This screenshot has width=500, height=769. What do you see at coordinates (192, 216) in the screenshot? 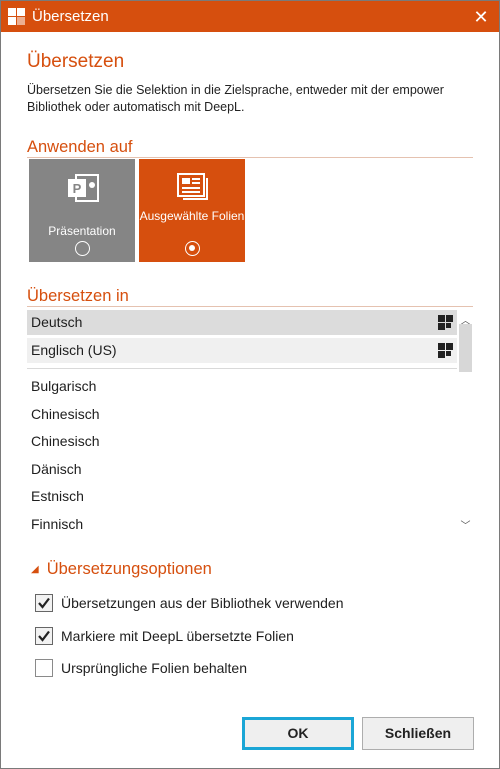
I see `tile-selected-slides-label: Ausgewählte Folien` at bounding box center [192, 216].